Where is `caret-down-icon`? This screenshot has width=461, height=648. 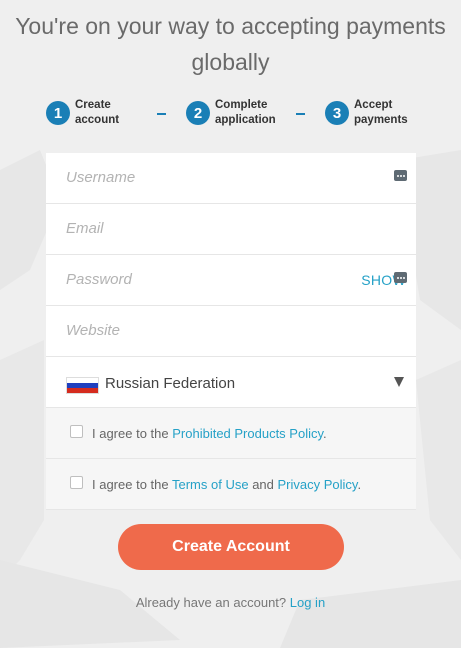
caret-down-icon is located at coordinates (399, 382).